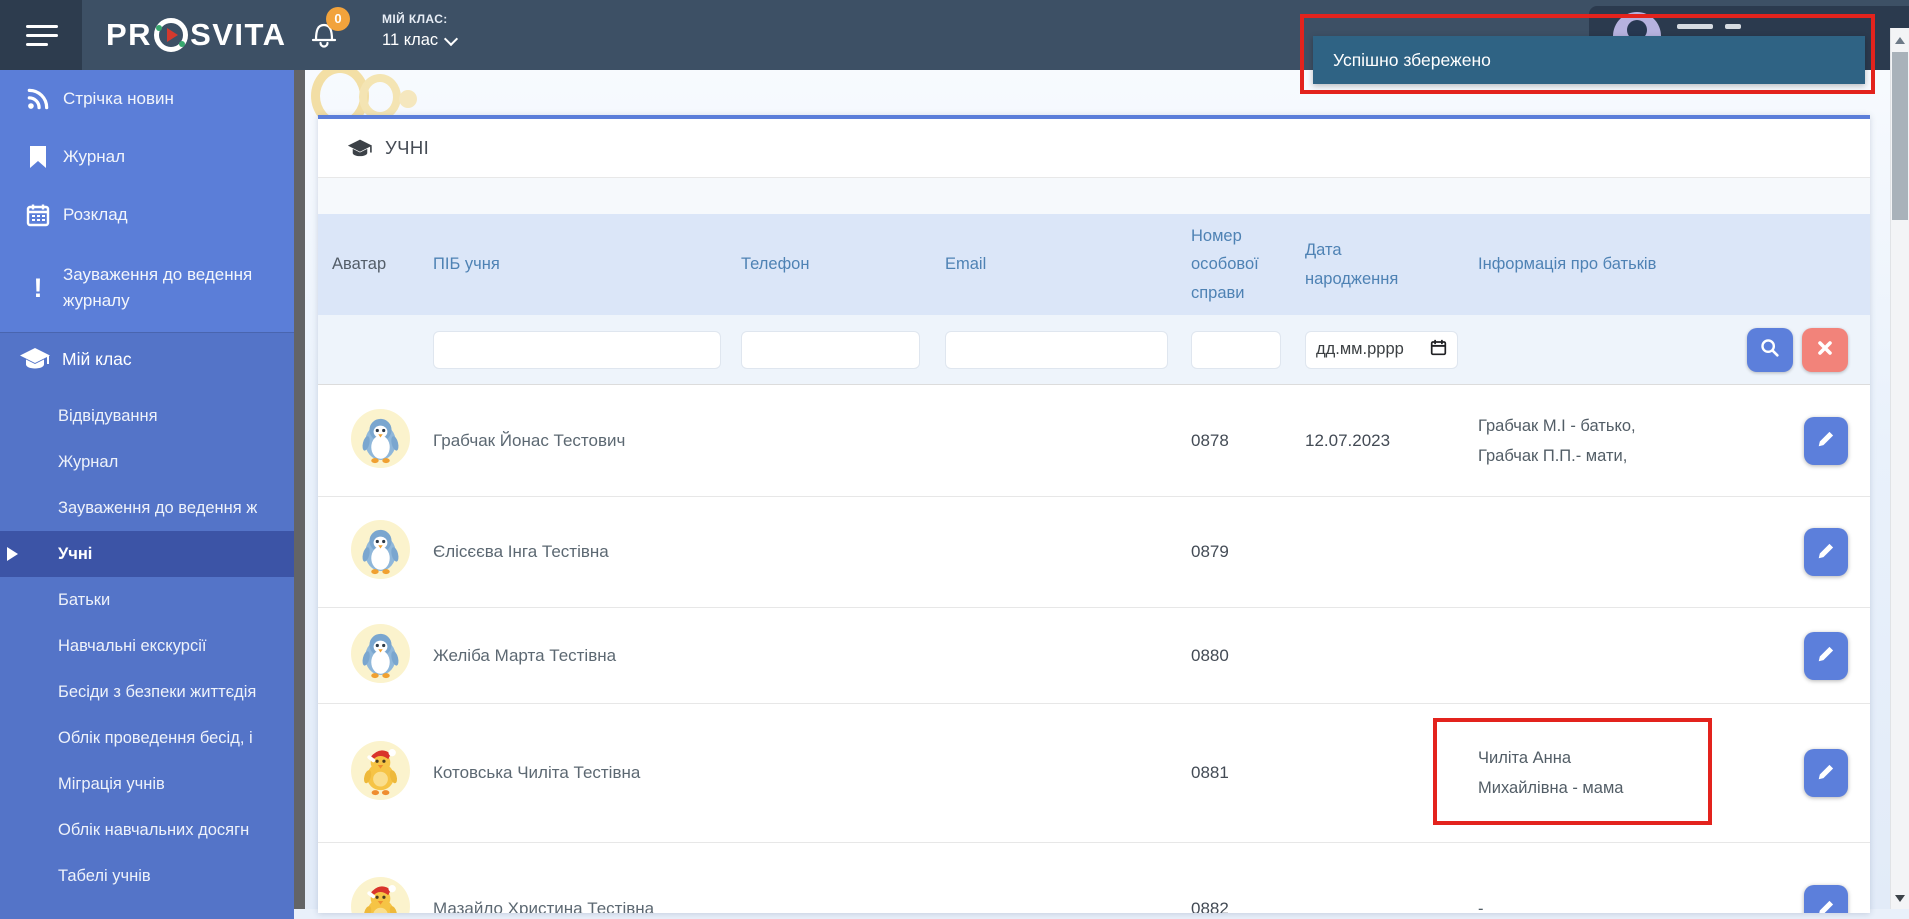  What do you see at coordinates (147, 215) in the screenshot?
I see `sidebar-item-schedule: Розклад` at bounding box center [147, 215].